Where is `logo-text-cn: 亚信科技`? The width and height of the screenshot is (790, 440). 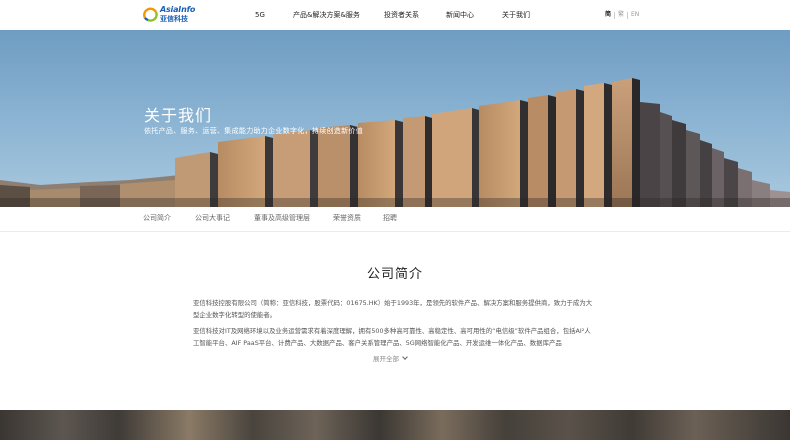 logo-text-cn: 亚信科技 is located at coordinates (174, 19).